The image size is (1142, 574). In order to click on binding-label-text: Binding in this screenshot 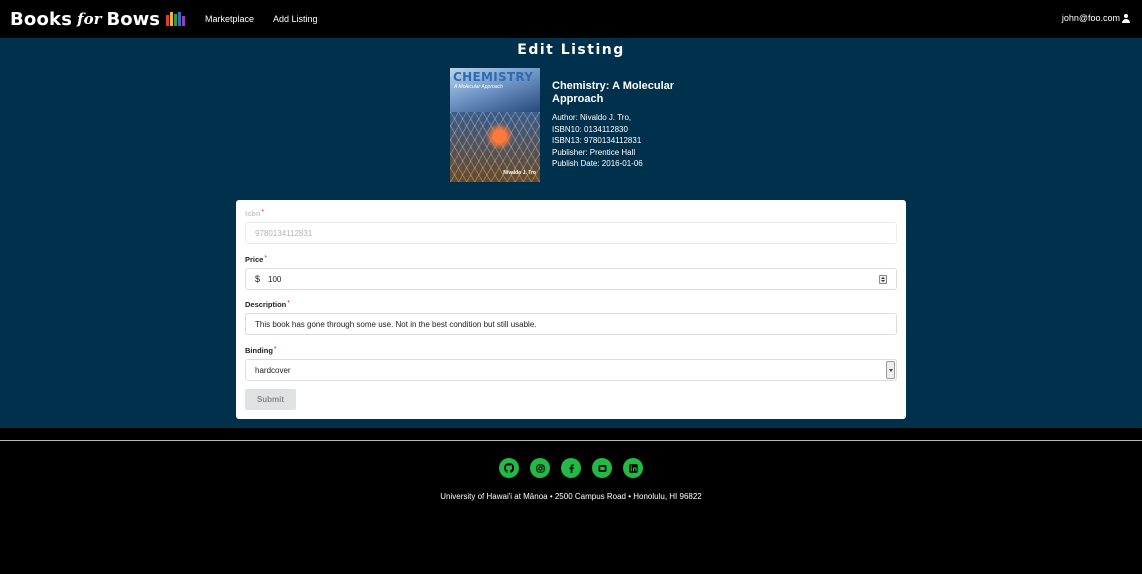, I will do `click(259, 350)`.